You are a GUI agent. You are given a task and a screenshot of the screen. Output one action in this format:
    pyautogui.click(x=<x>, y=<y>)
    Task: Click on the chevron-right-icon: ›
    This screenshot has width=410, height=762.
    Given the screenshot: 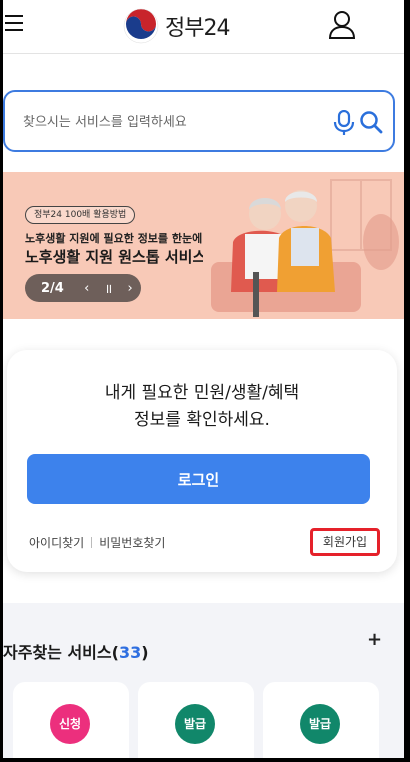 What is the action you would take?
    pyautogui.click(x=130, y=288)
    